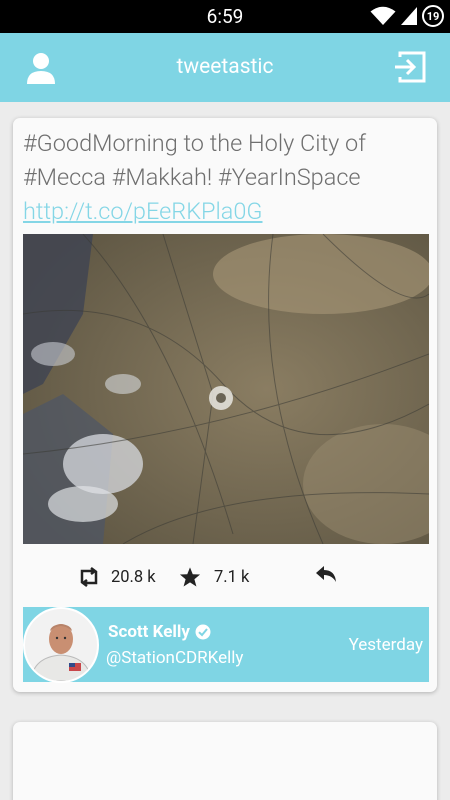 The image size is (450, 800). What do you see at coordinates (149, 632) in the screenshot?
I see `author-name-text: Scott Kelly` at bounding box center [149, 632].